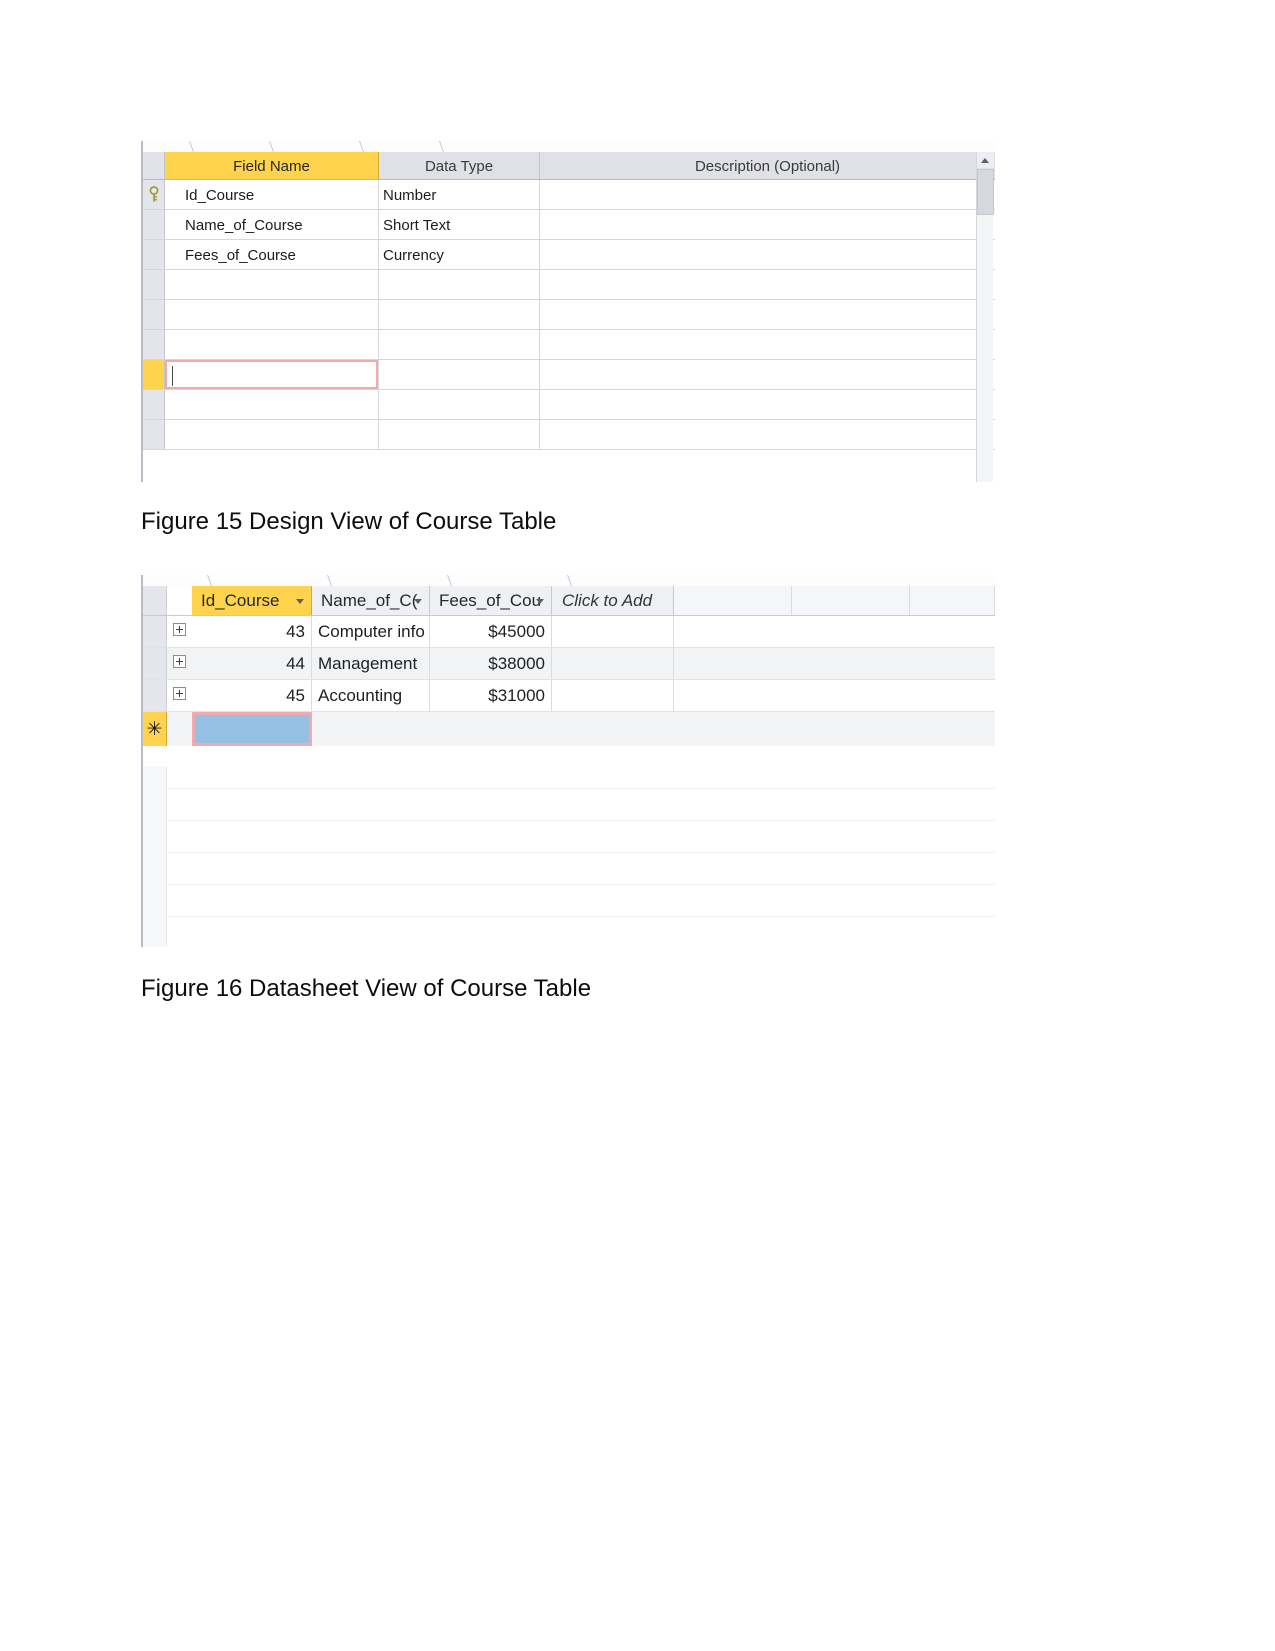 Image resolution: width=1275 pixels, height=1651 pixels. What do you see at coordinates (459, 165) in the screenshot?
I see `column-header-data-type: Data Type` at bounding box center [459, 165].